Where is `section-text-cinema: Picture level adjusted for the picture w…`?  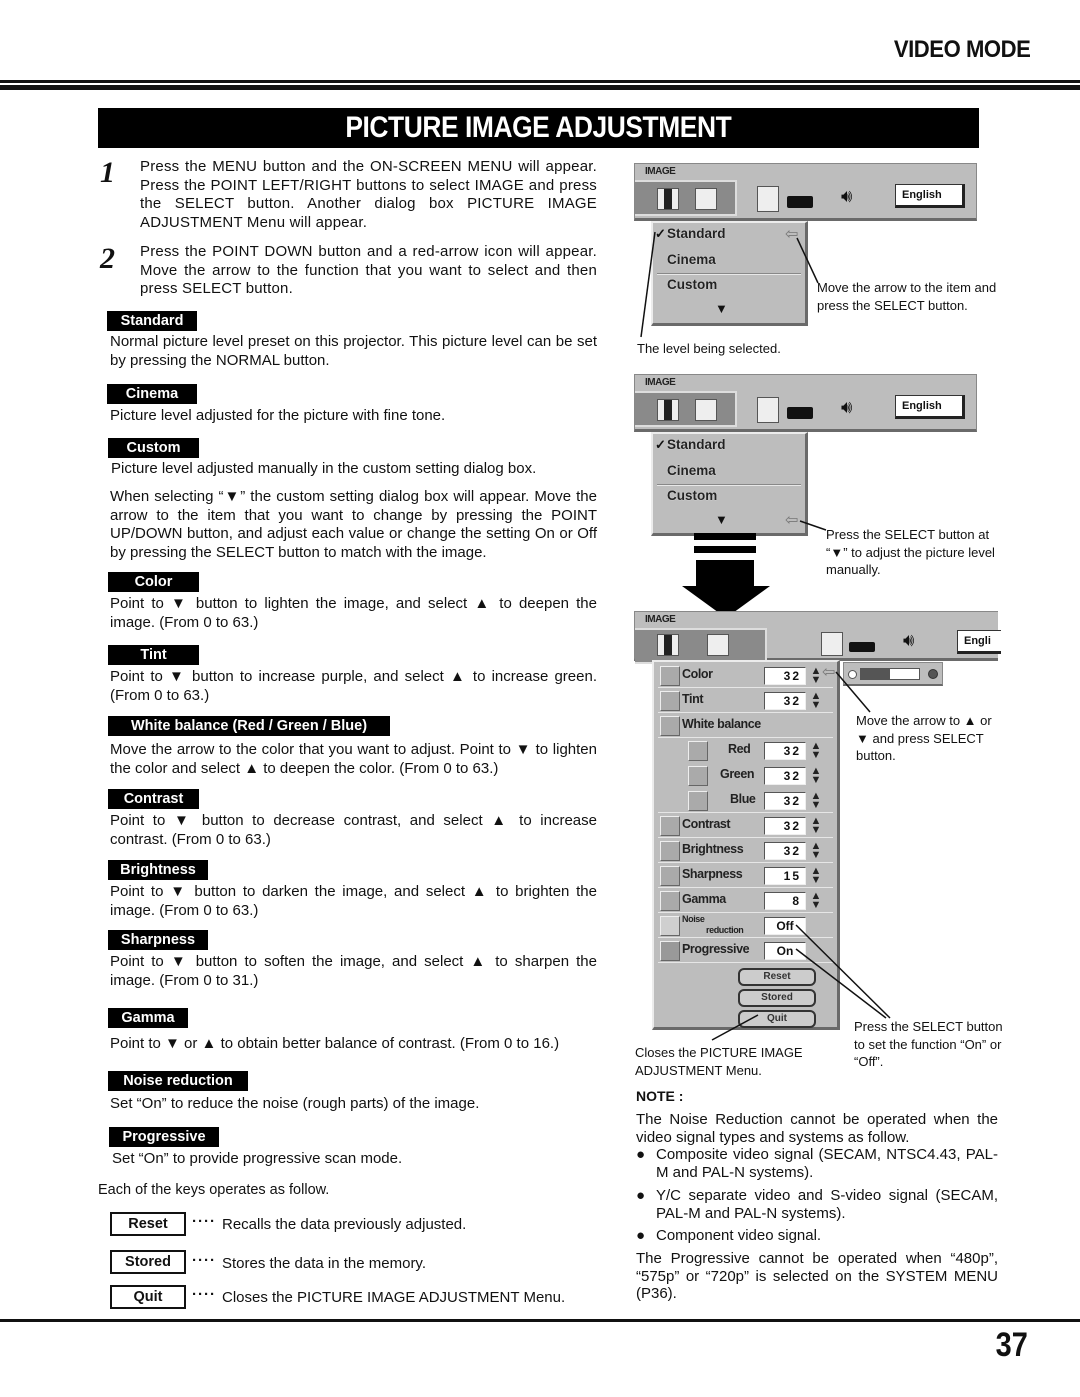
section-text-cinema: Picture level adjusted for the picture w… is located at coordinates (278, 415).